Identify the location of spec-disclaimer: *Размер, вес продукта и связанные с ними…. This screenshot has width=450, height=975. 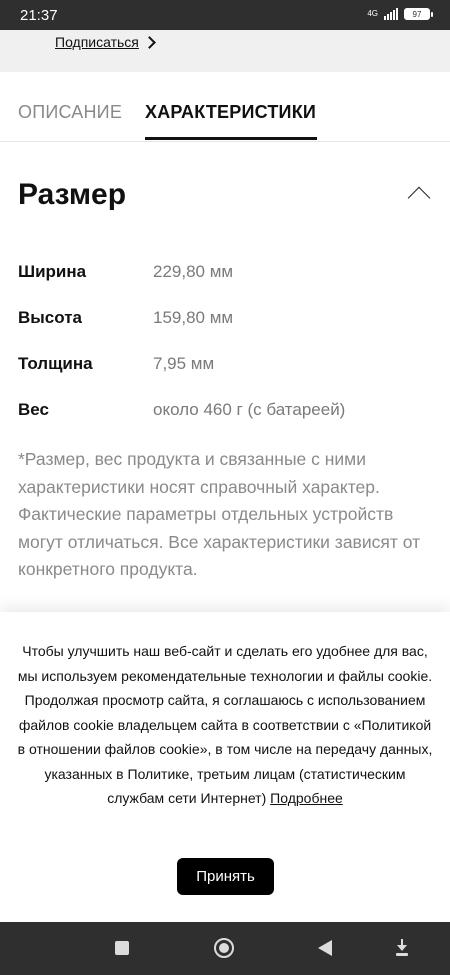
(219, 514).